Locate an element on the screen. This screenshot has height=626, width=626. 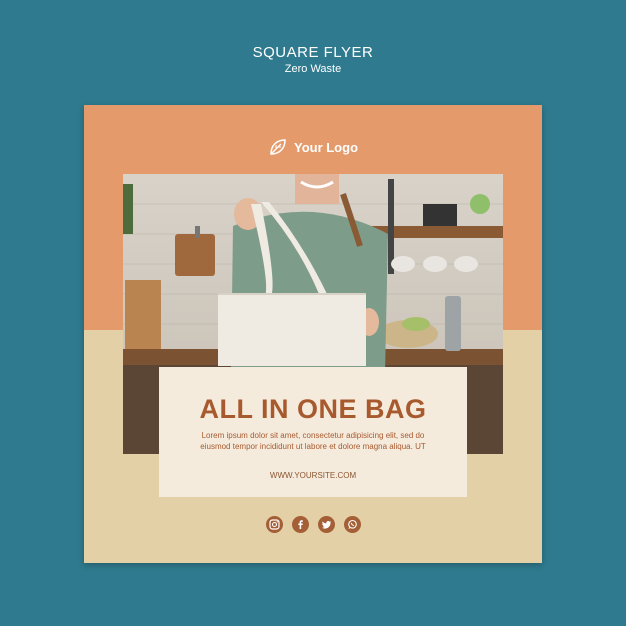
whatsapp-icon is located at coordinates (352, 524).